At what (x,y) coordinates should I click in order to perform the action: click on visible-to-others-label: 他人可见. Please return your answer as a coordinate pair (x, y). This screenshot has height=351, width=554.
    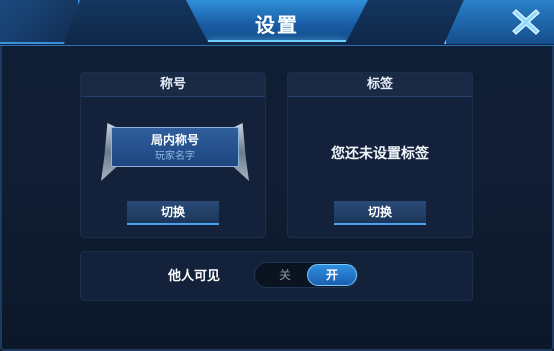
    Looking at the image, I should click on (194, 276).